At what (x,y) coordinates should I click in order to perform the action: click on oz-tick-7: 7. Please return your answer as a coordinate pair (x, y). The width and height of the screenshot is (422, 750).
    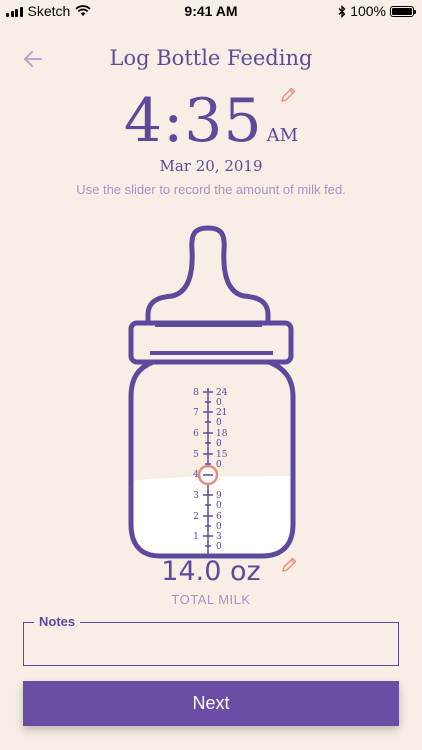
    Looking at the image, I should click on (196, 413).